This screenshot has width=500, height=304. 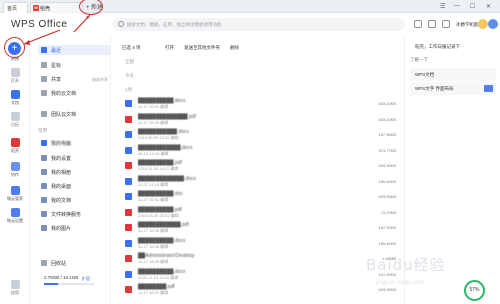 I want to click on storage-text: 2.76GB / 10.1GB, so click(x=61, y=277).